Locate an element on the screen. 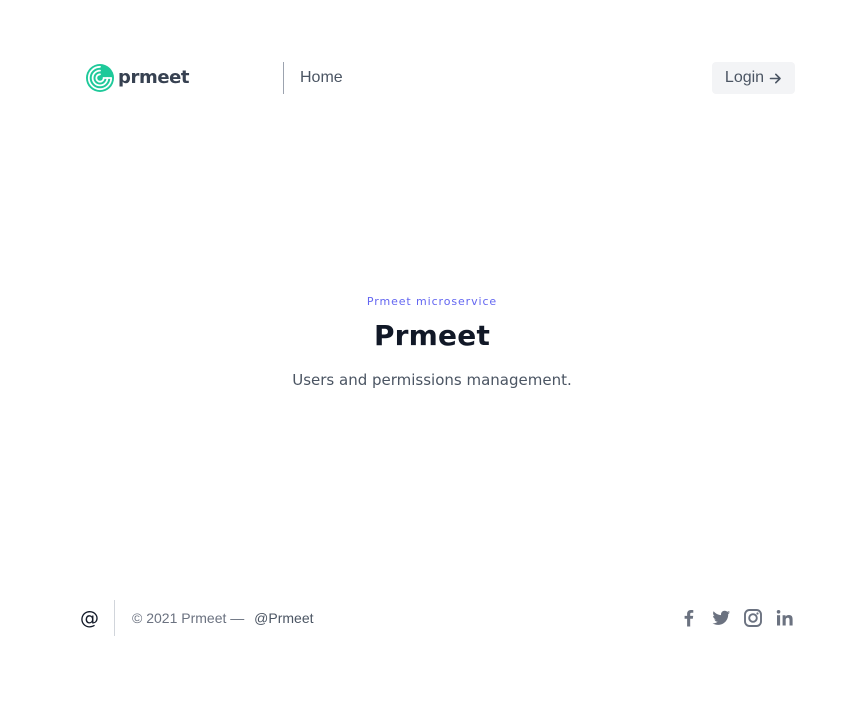 This screenshot has width=864, height=716. linkedin-link is located at coordinates (785, 618).